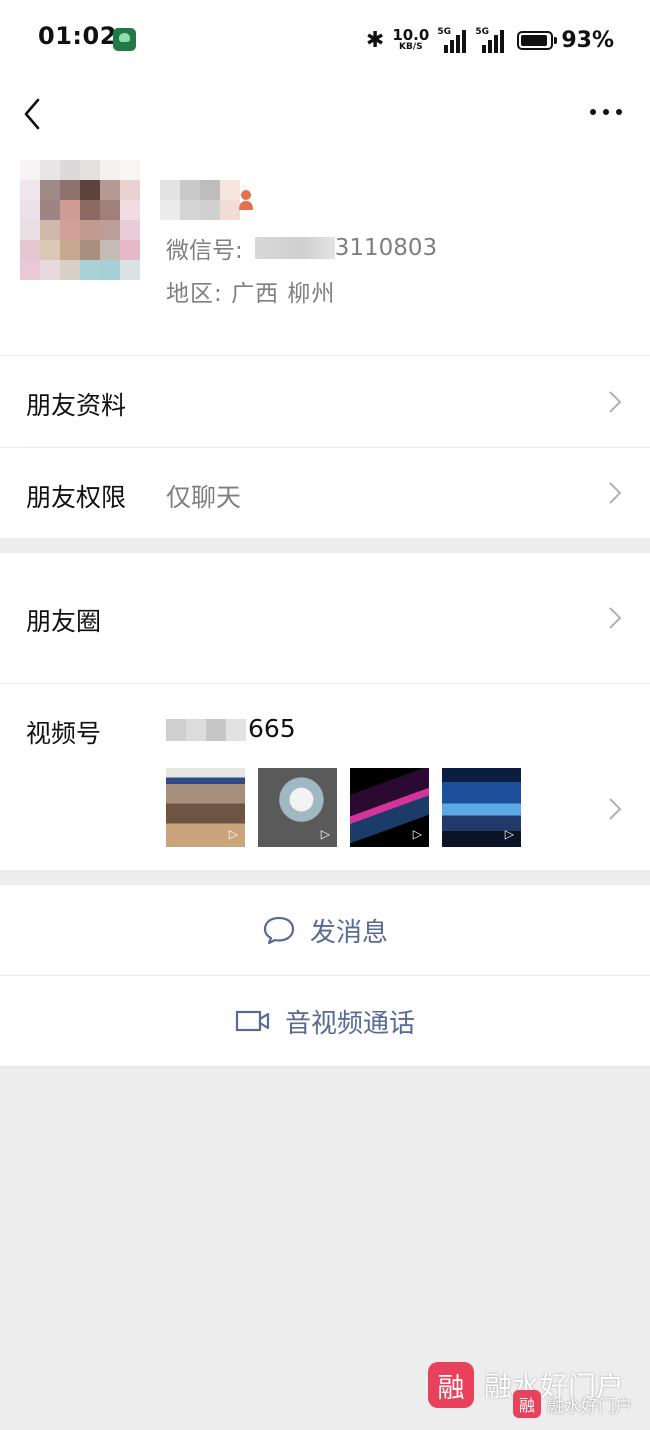 The width and height of the screenshot is (650, 1430). I want to click on watermark-logo: 融, so click(450, 1385).